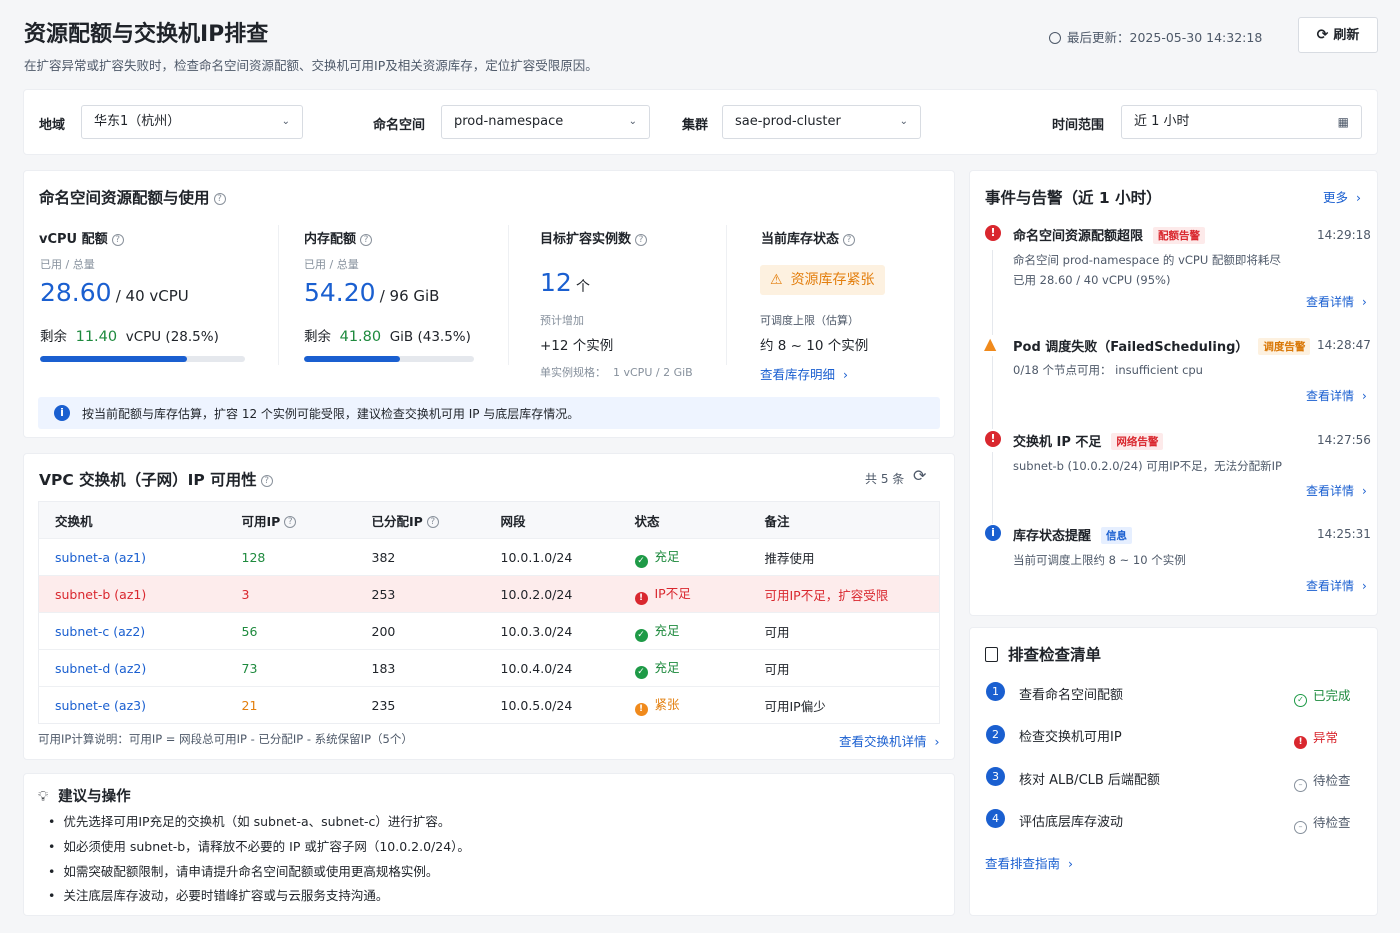  I want to click on status-badge: ! IP不足, so click(683, 594).